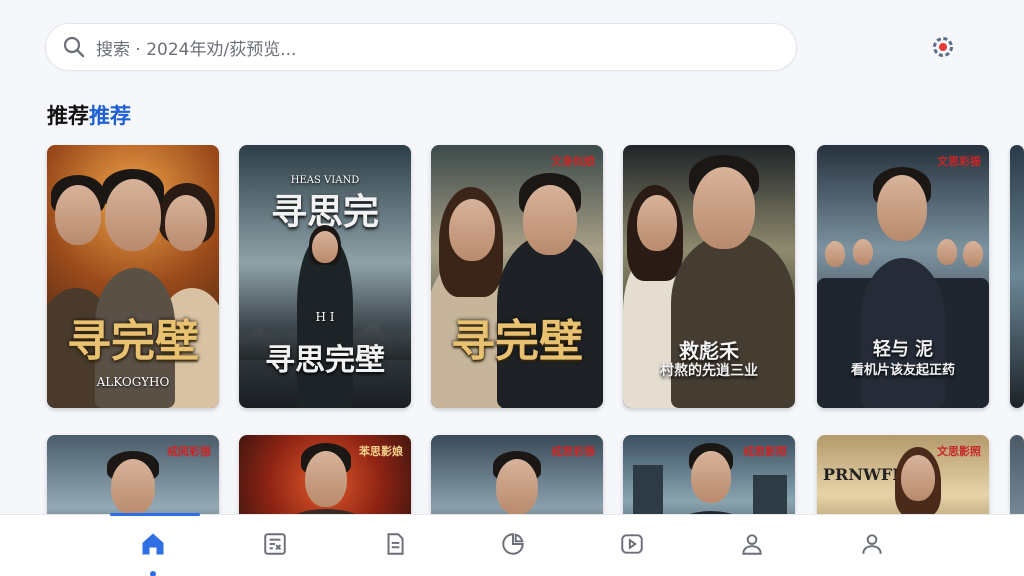 Image resolution: width=1024 pixels, height=576 pixels. Describe the element at coordinates (133, 382) in the screenshot. I see `poster-subtitle: ALKOGYHO` at that location.